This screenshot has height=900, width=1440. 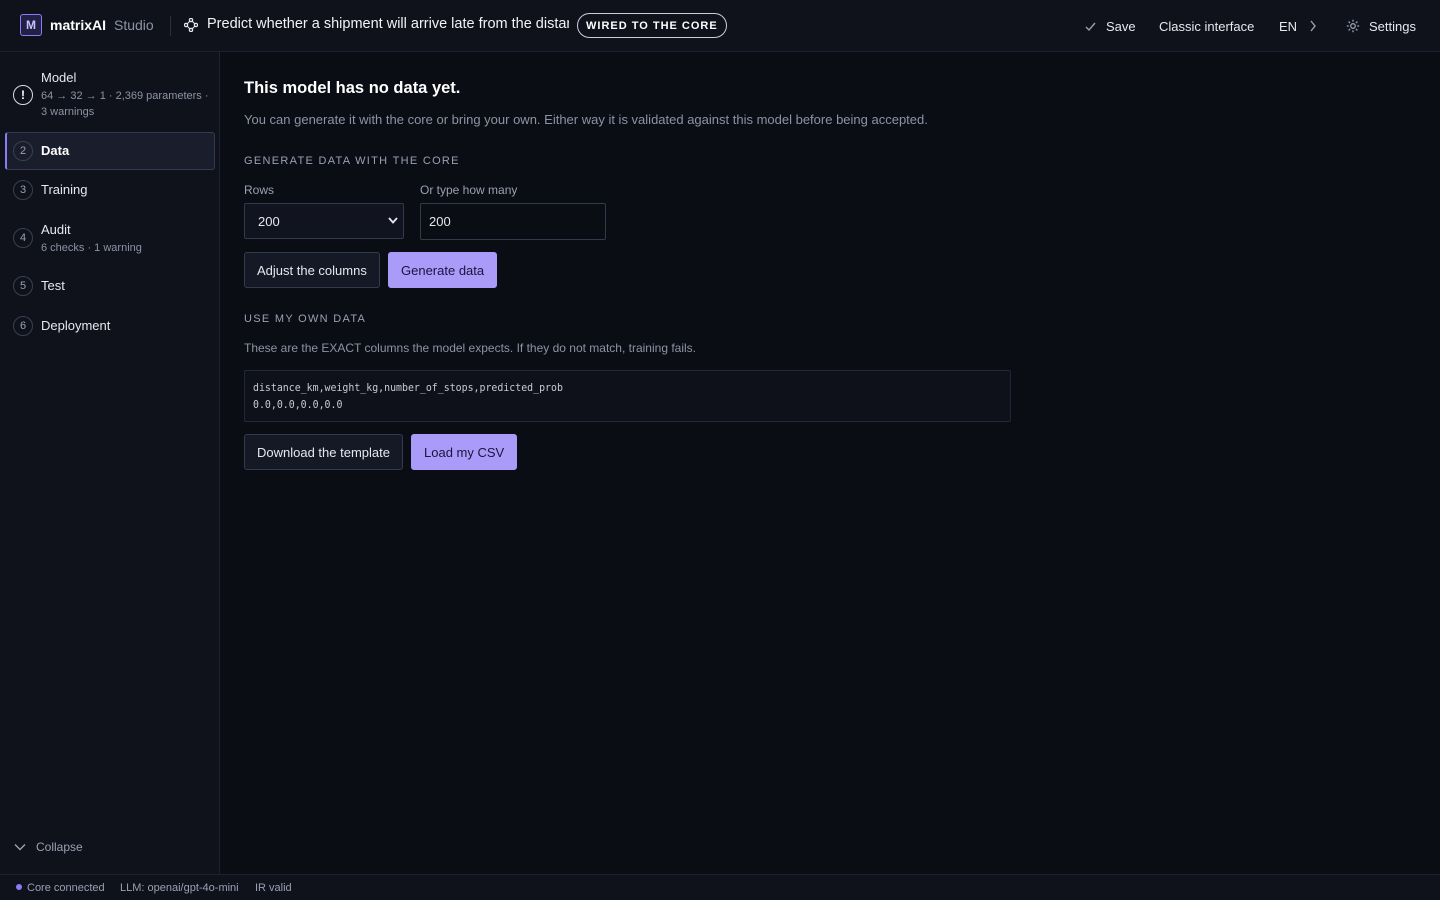 I want to click on step-number: 6, so click(x=23, y=326).